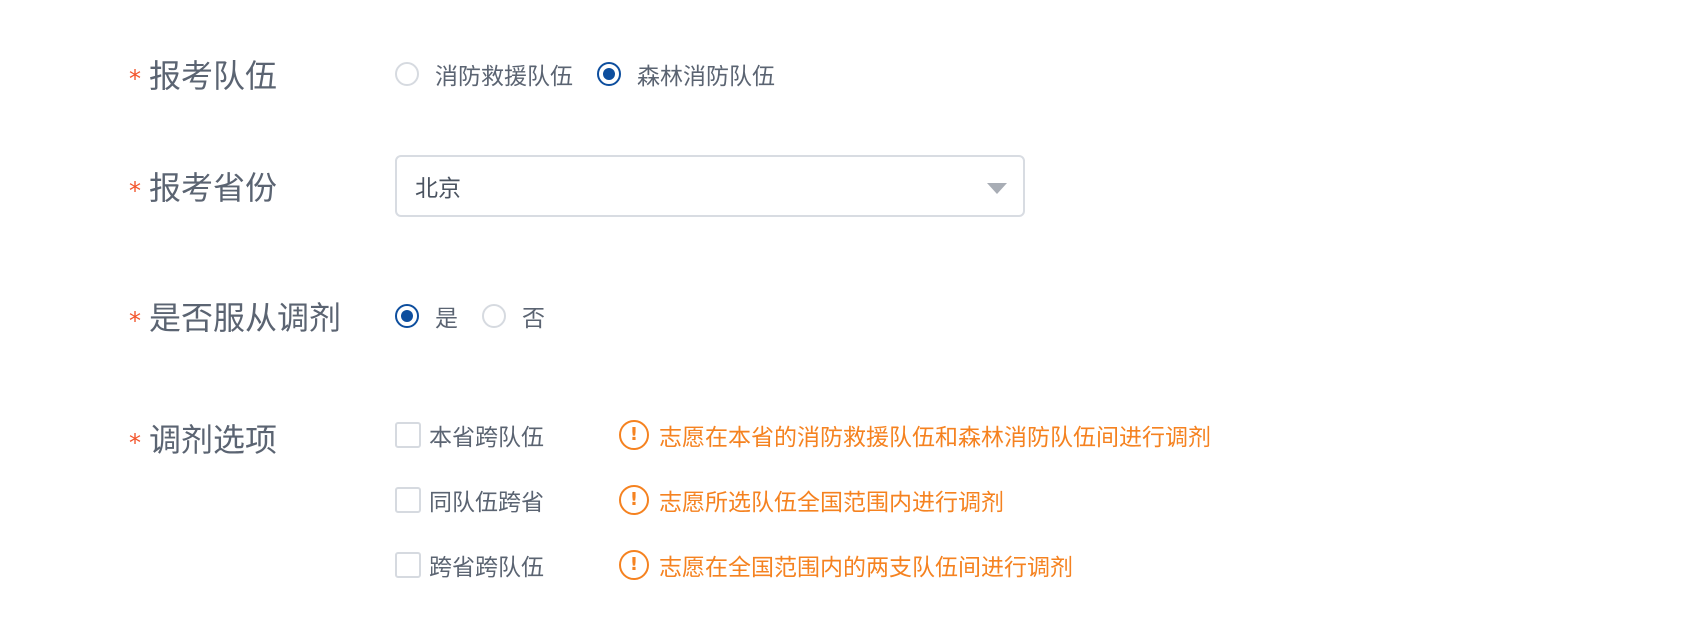 The image size is (1694, 620). What do you see at coordinates (504, 74) in the screenshot?
I see `radio-fire-rescue-label: 消防救援队伍` at bounding box center [504, 74].